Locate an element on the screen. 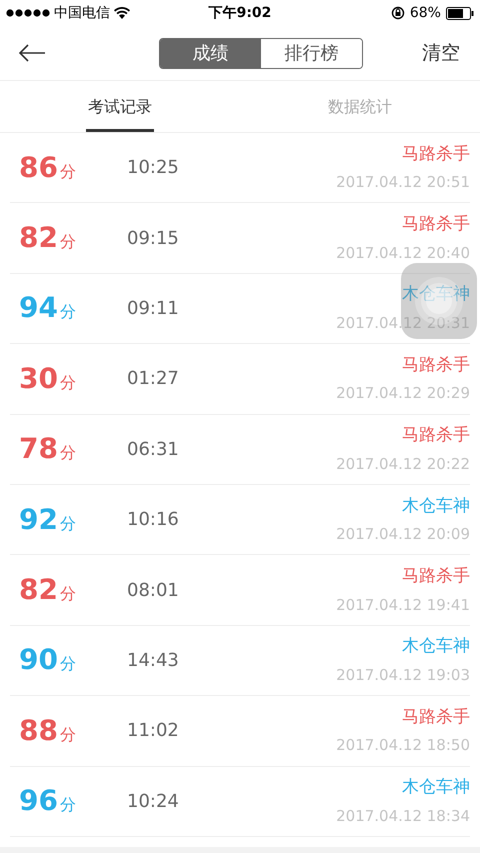 The image size is (480, 853). score: 92 is located at coordinates (38, 520).